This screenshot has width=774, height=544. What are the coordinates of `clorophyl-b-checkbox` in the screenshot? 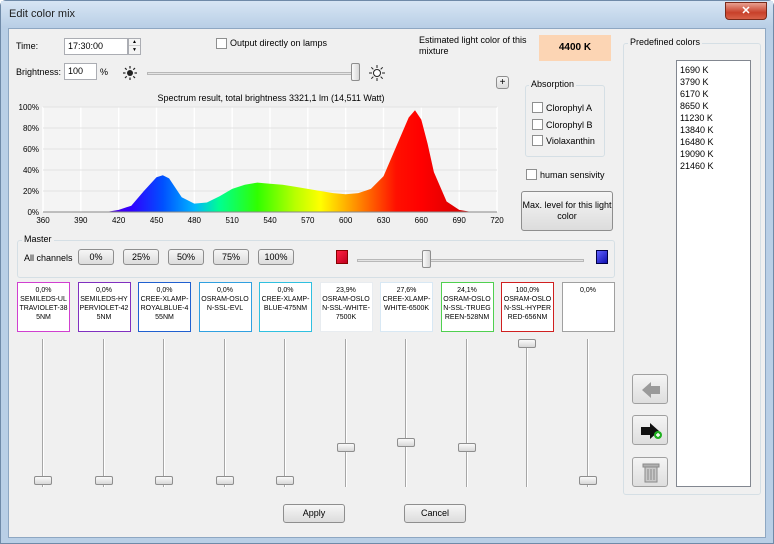 It's located at (537, 124).